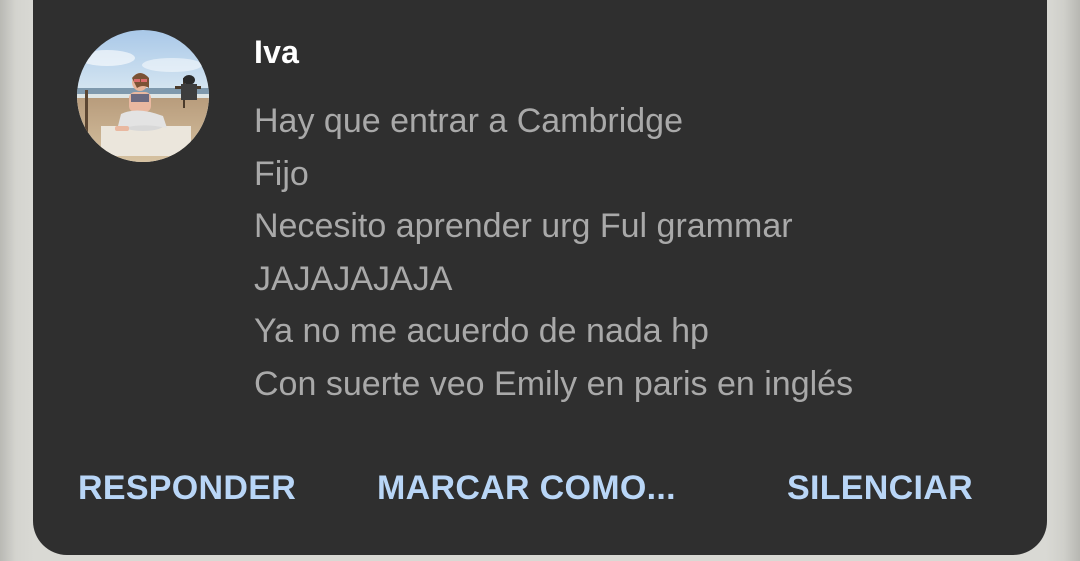 The height and width of the screenshot is (561, 1080). I want to click on contact-avatar, so click(143, 96).